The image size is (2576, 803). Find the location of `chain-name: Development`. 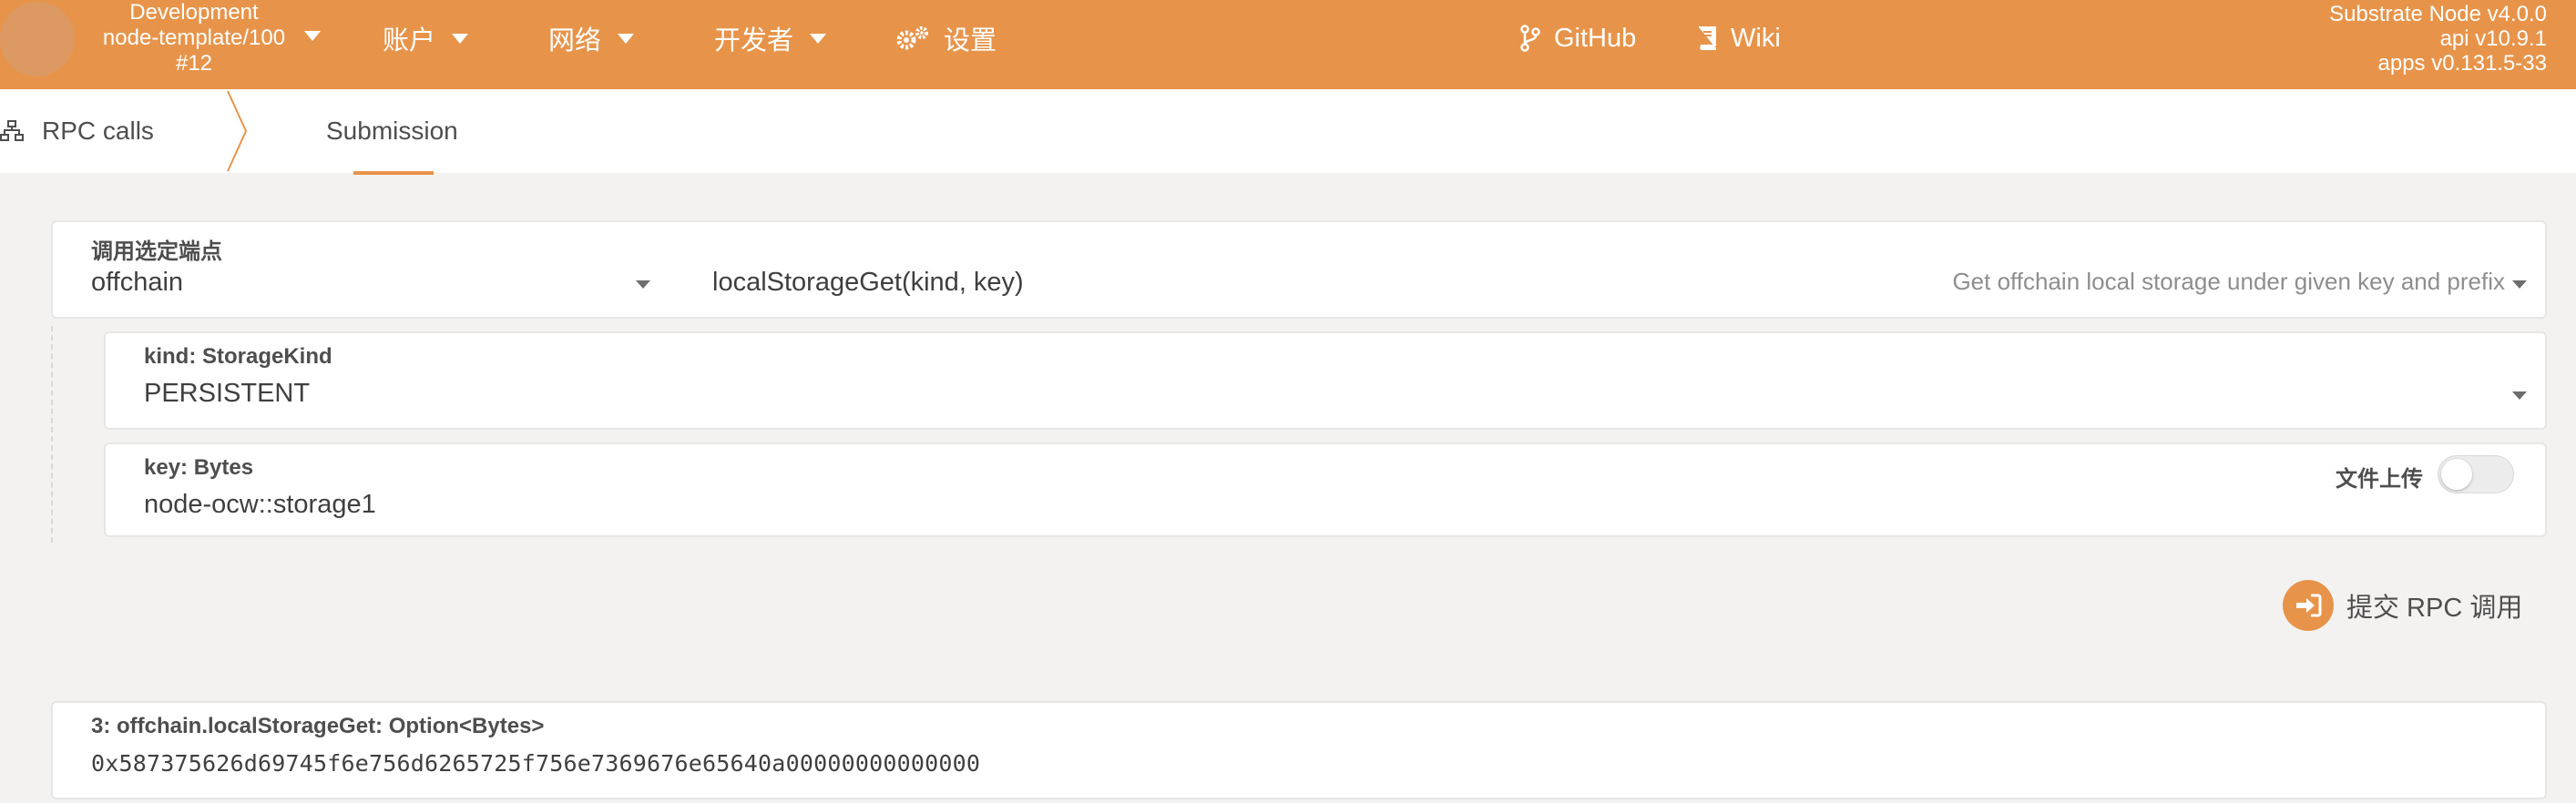

chain-name: Development is located at coordinates (194, 13).